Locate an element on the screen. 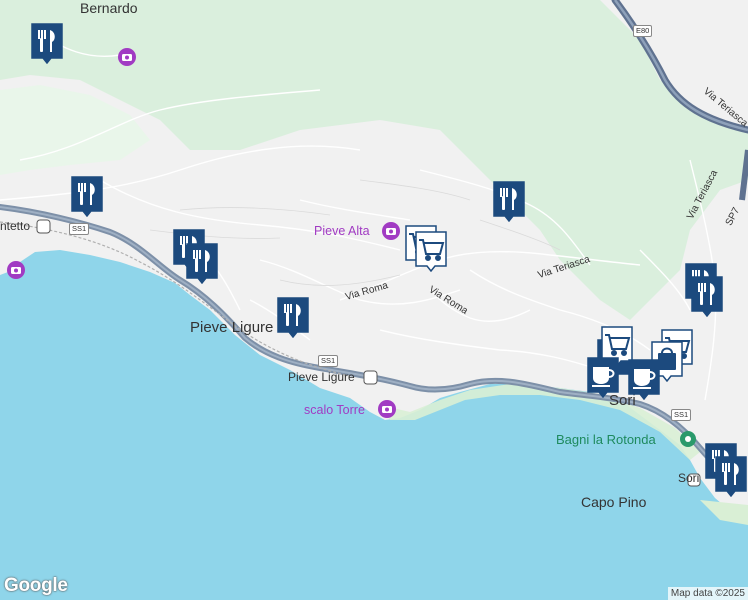  poi-label-bagni-la-rotonda: Bagni la Rotonda is located at coordinates (606, 439).